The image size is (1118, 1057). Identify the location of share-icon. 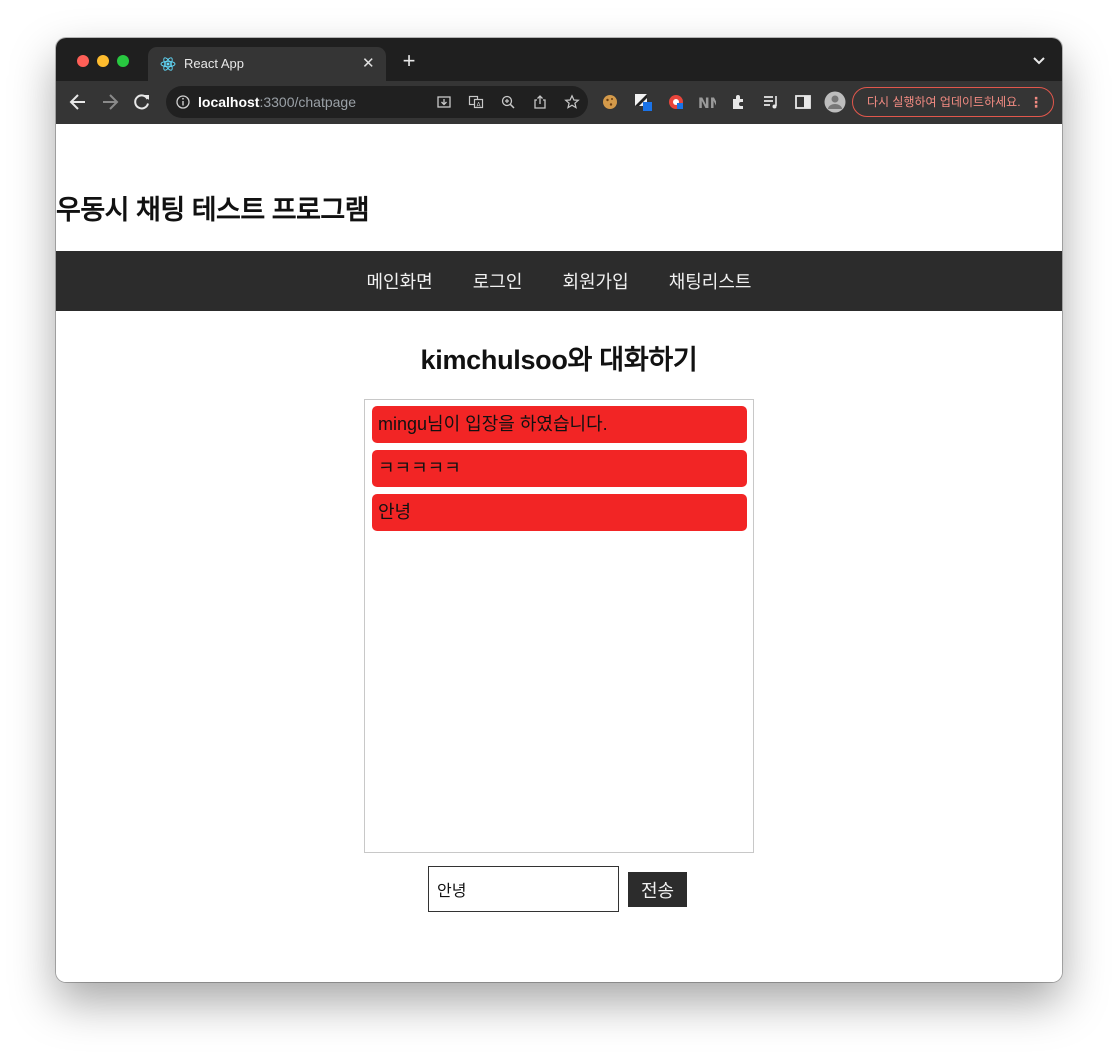
(540, 102).